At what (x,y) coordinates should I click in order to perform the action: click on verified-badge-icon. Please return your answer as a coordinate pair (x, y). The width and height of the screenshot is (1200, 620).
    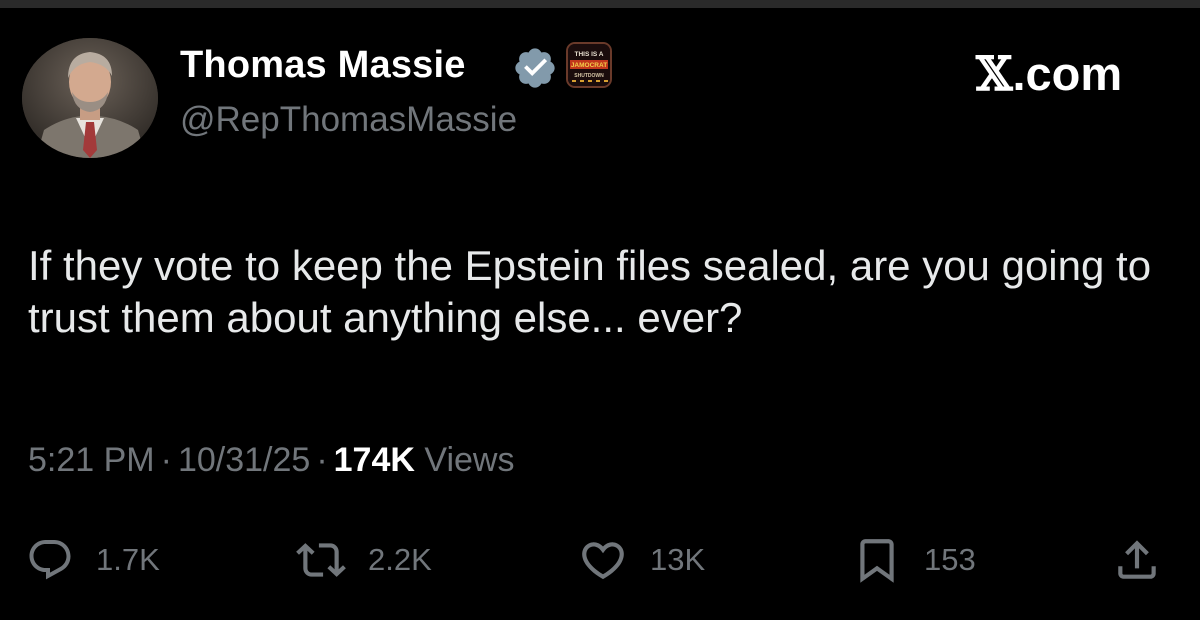
    Looking at the image, I should click on (535, 68).